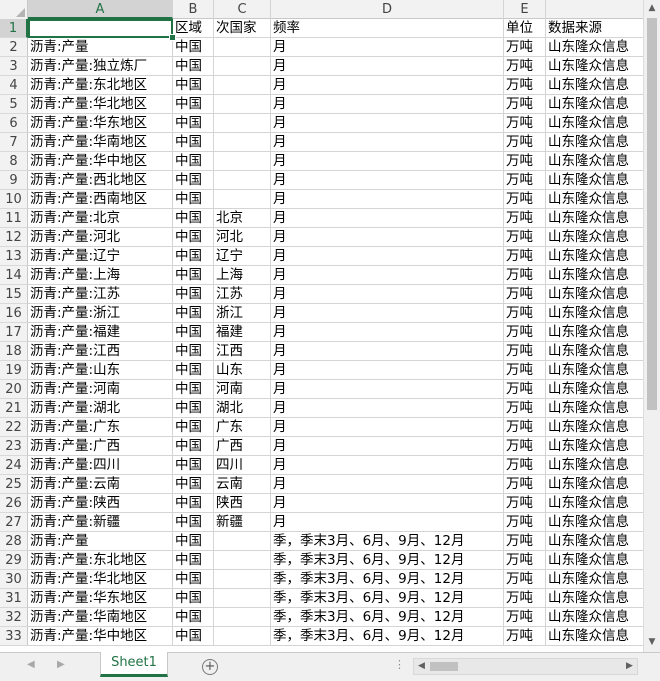  What do you see at coordinates (100, 389) in the screenshot?
I see `cell: 沥青:产量:河南` at bounding box center [100, 389].